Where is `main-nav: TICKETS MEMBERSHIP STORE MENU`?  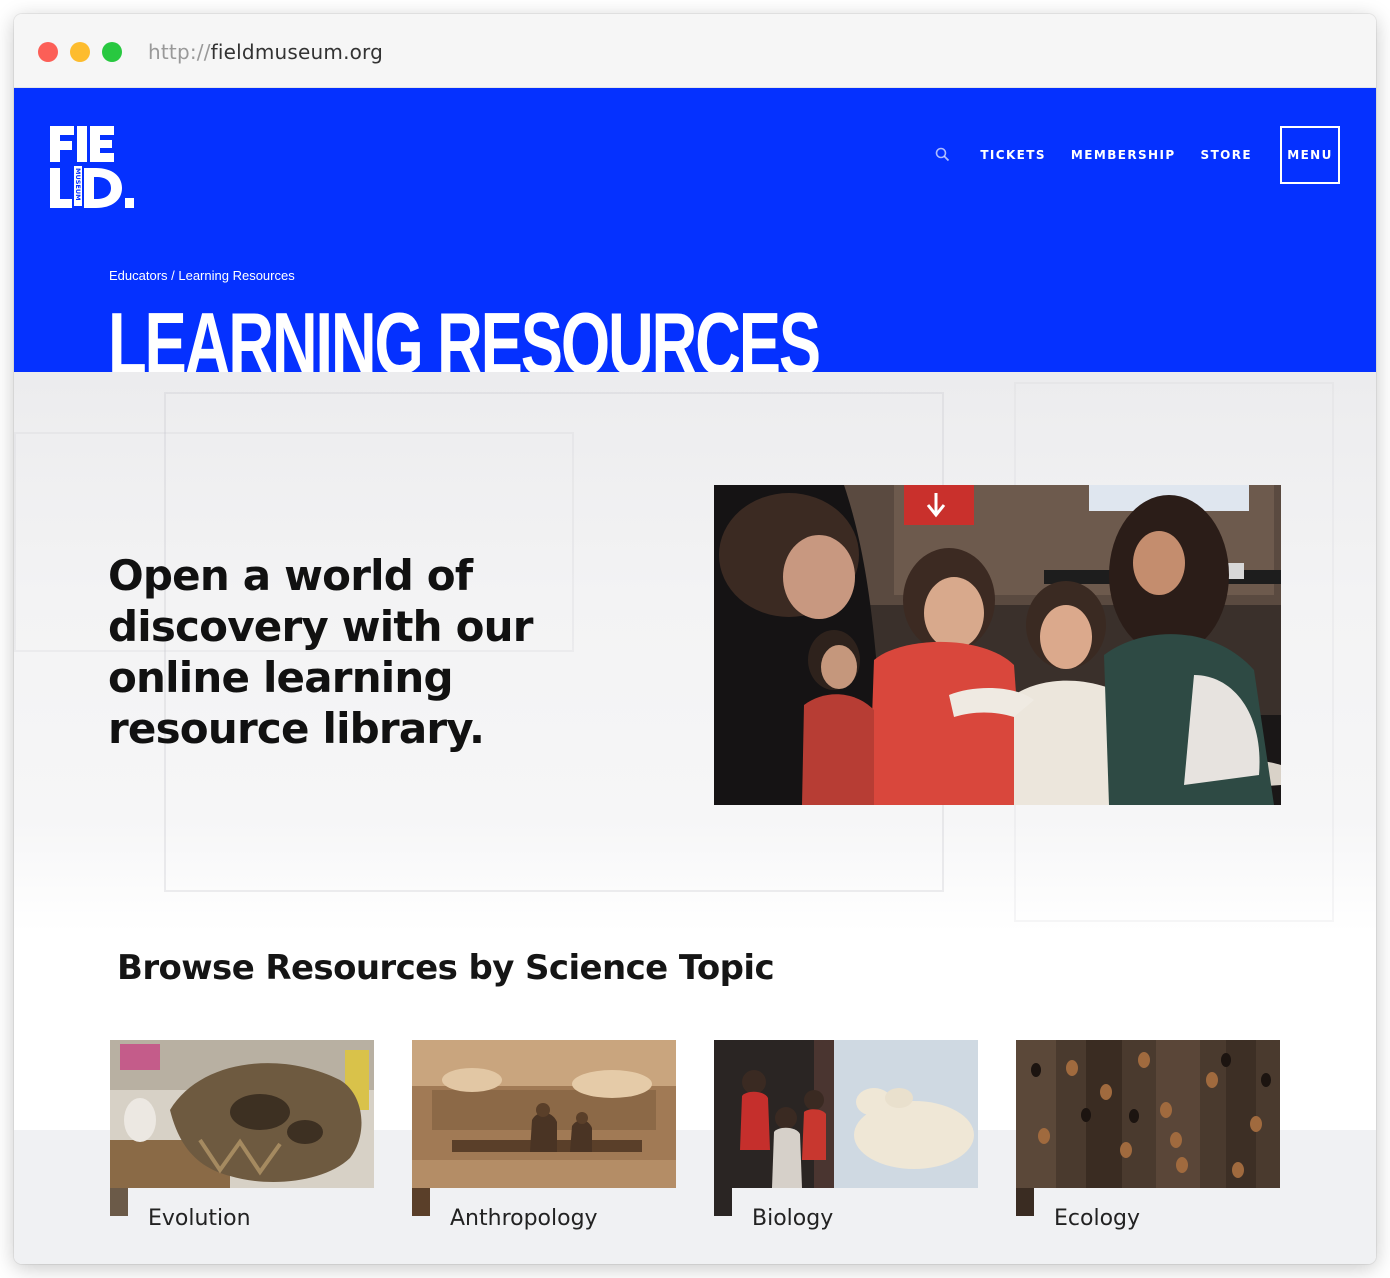
main-nav: TICKETS MEMBERSHIP STORE MENU is located at coordinates (1137, 155).